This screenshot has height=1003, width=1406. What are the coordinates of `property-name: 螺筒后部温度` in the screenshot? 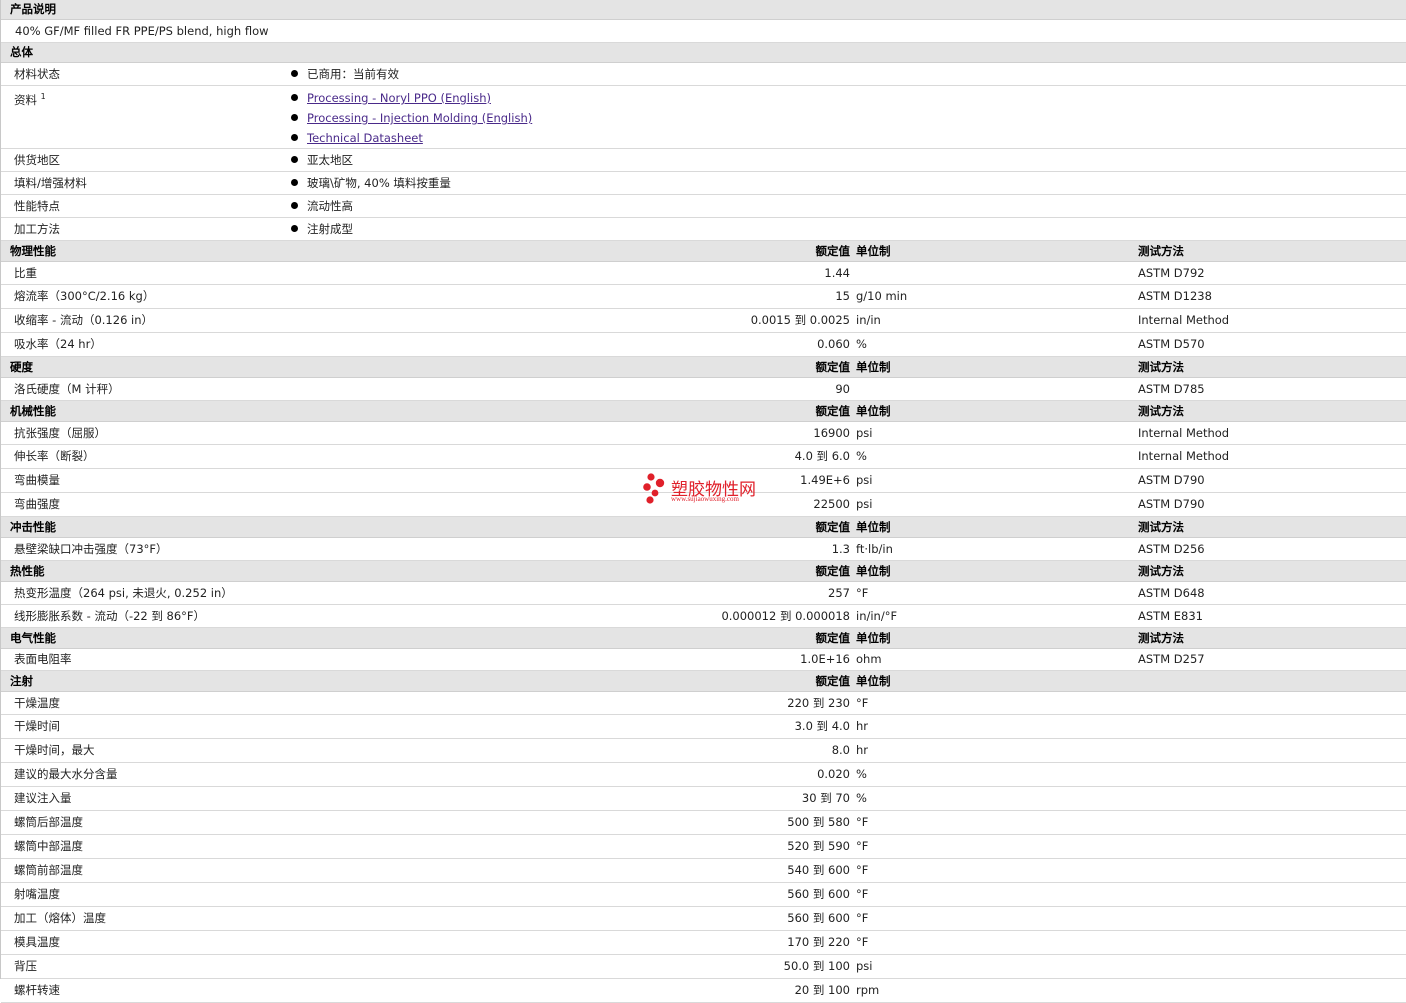 It's located at (48, 822).